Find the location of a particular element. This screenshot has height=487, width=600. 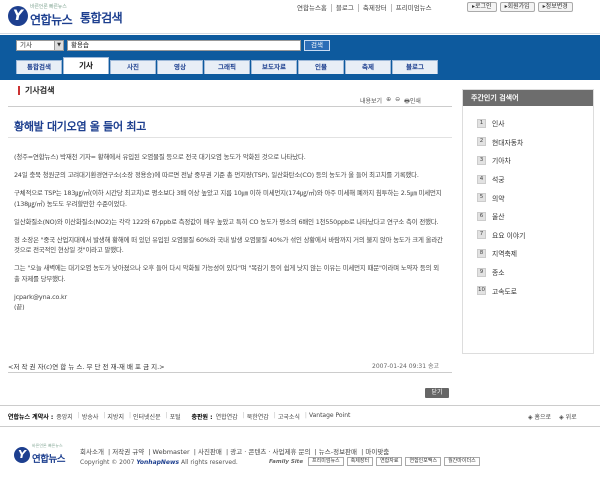

keyword-item: 9 종소 is located at coordinates (535, 272).